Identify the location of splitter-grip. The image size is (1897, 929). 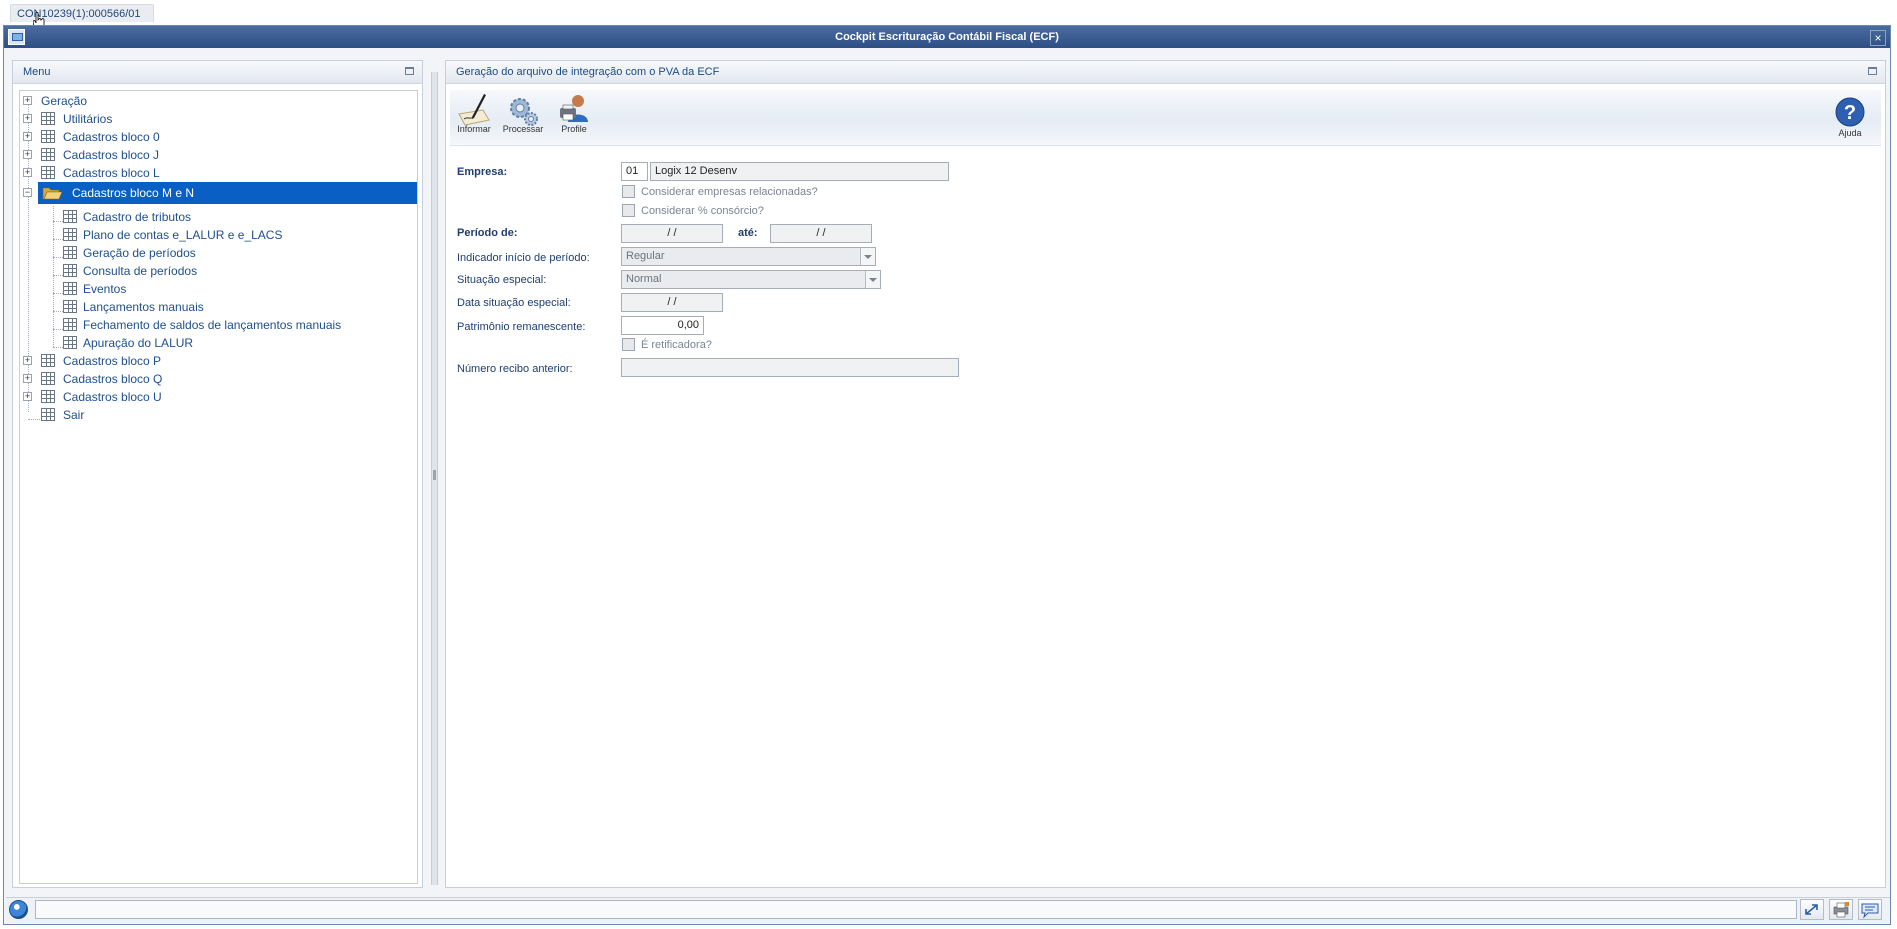
(434, 475).